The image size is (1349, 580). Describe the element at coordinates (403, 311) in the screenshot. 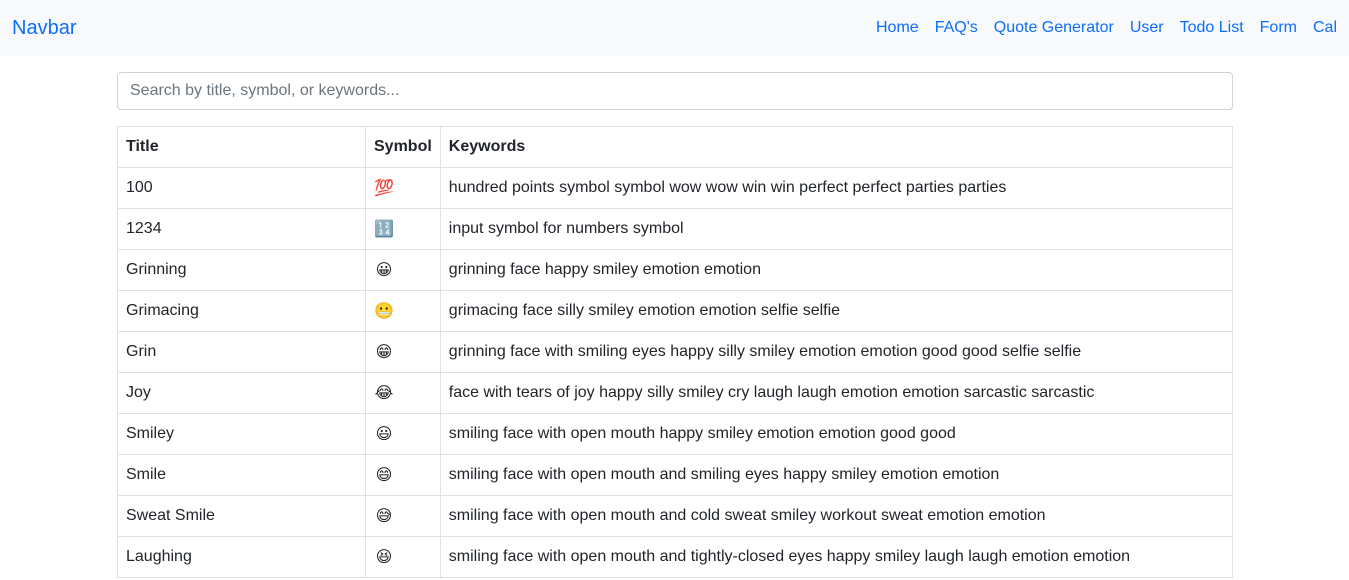

I see `cell-symbol: 😬` at that location.